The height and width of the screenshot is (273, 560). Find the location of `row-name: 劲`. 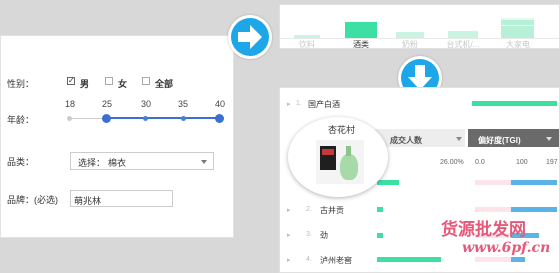

row-name: 劲 is located at coordinates (324, 235).